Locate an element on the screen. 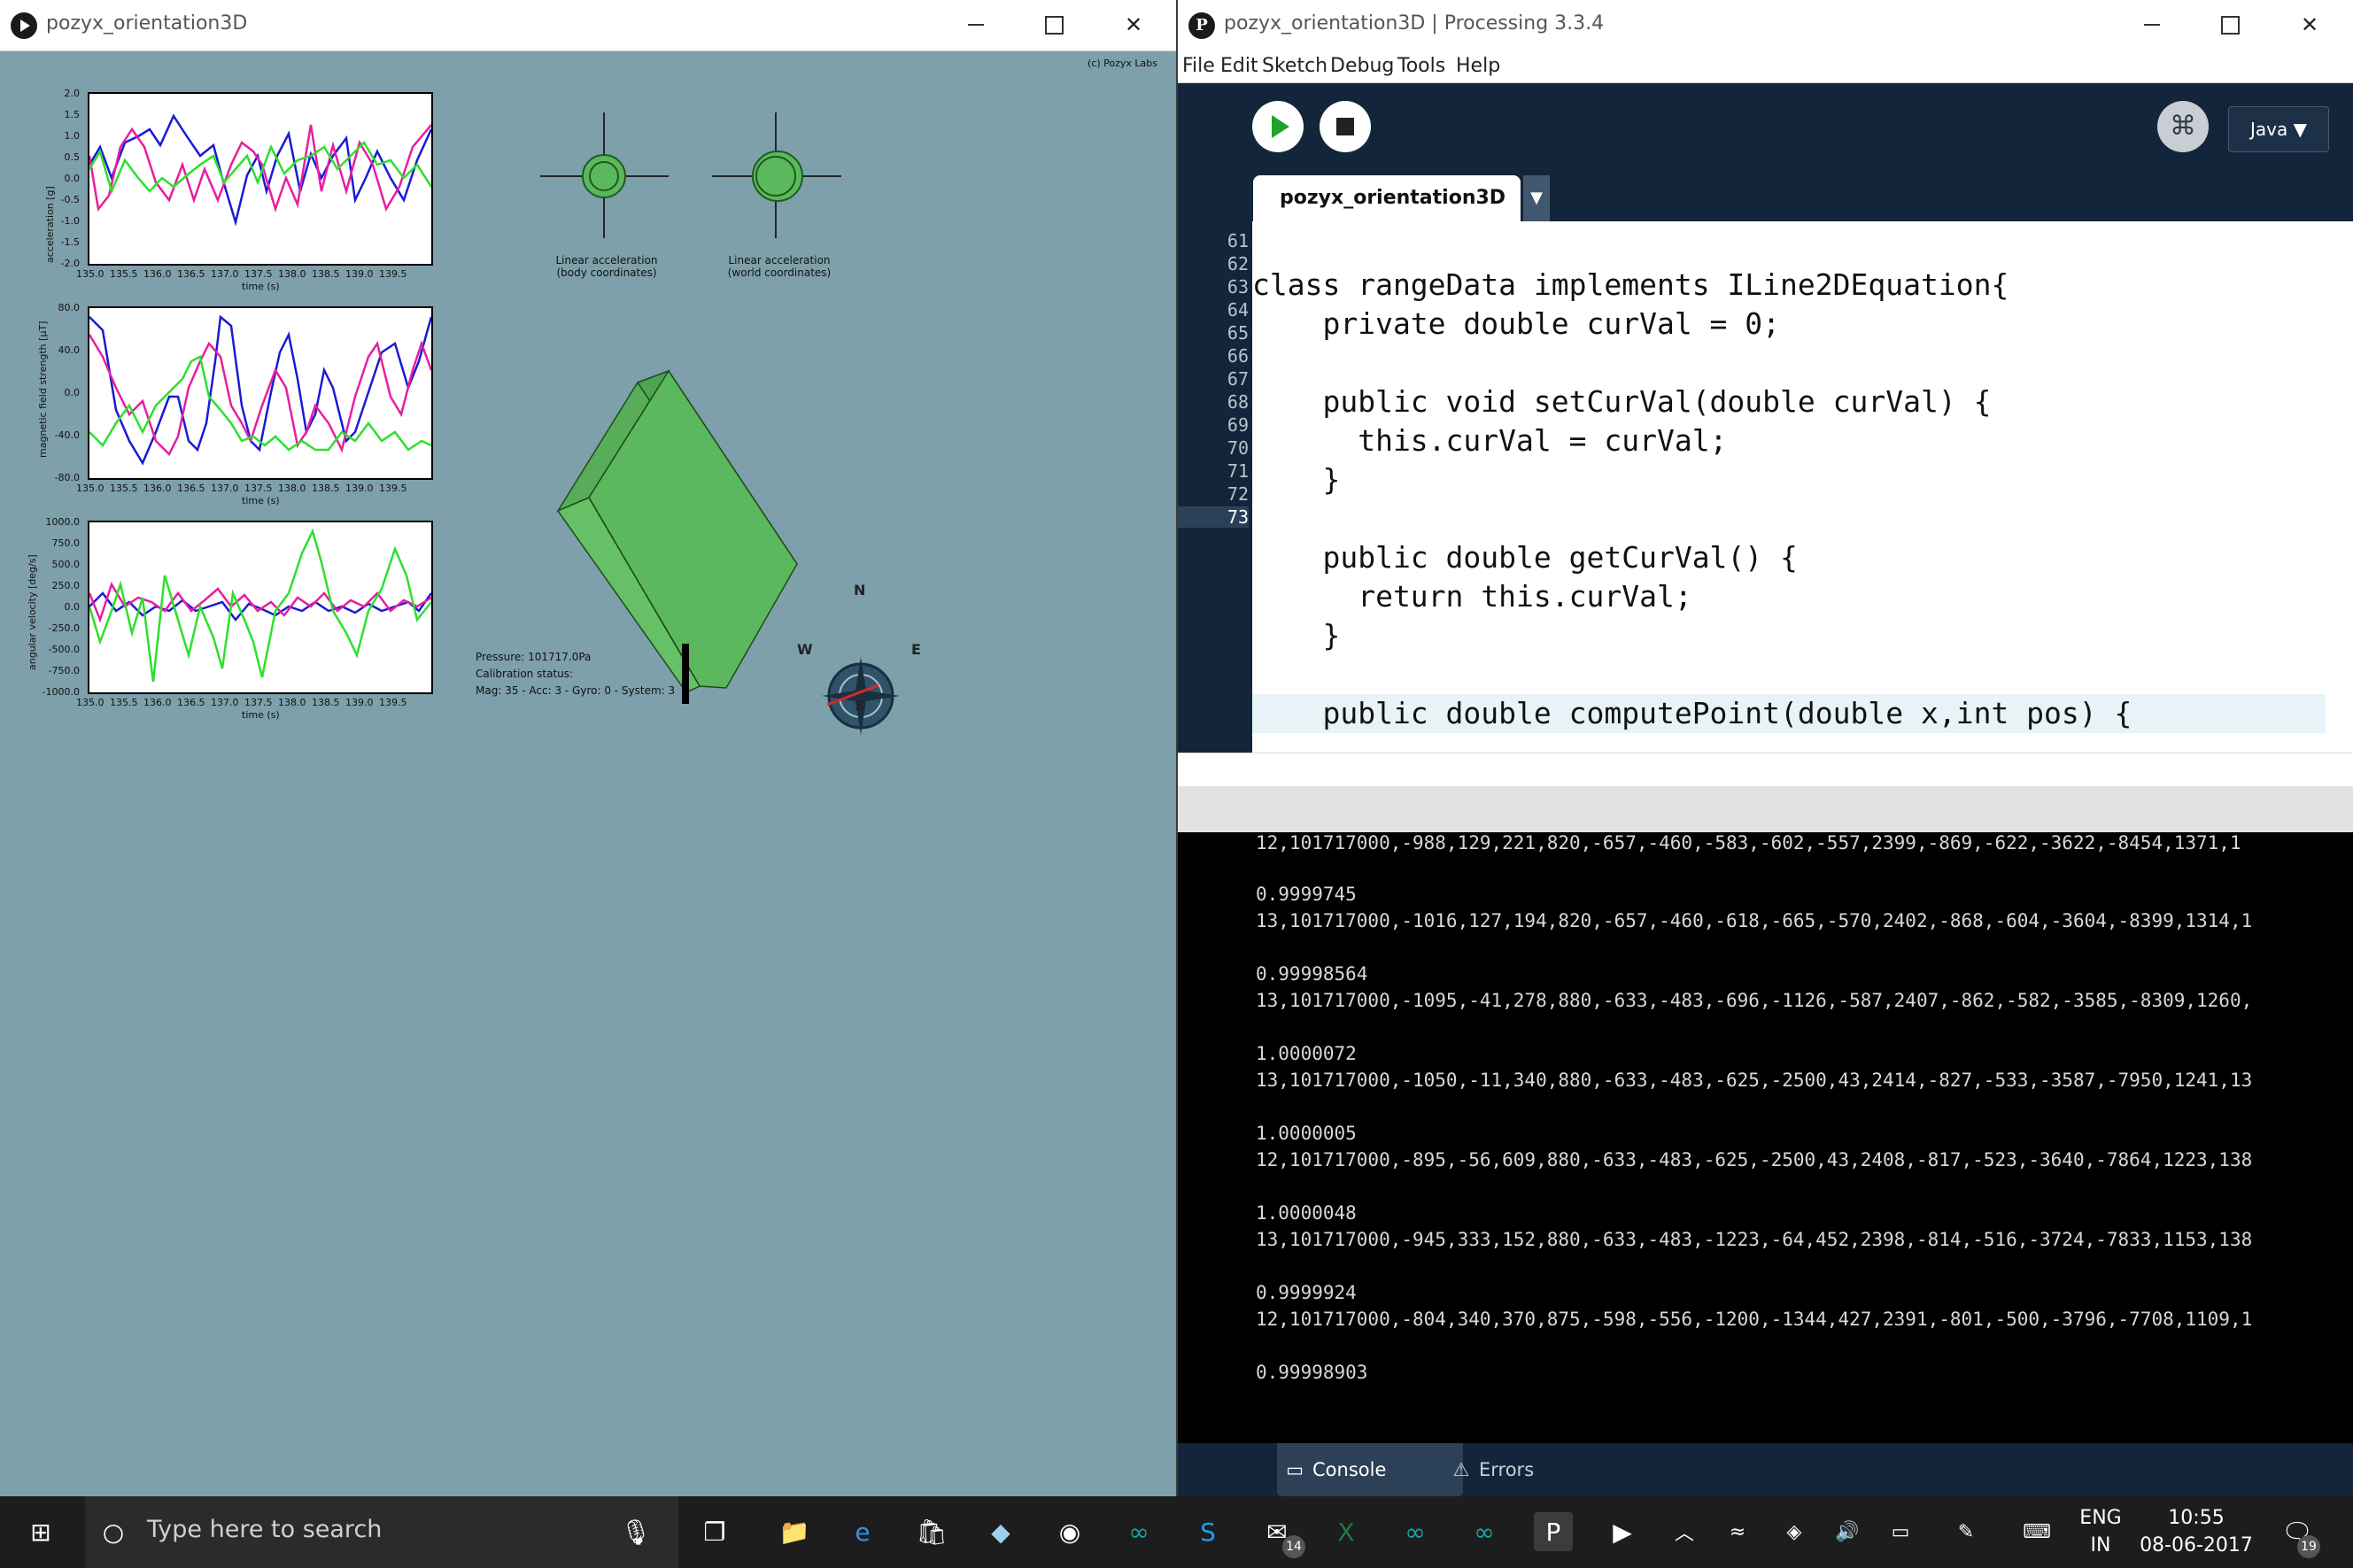 The width and height of the screenshot is (2353, 1568). body-accel-label-line1: Linear acceleration is located at coordinates (606, 260).